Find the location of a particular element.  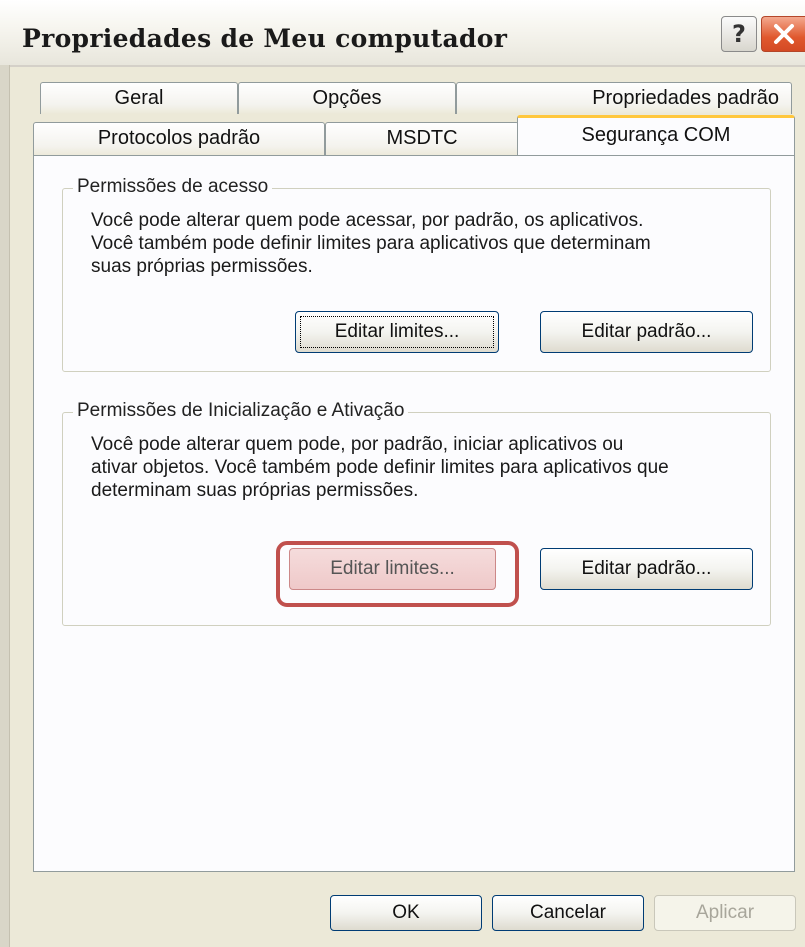

tab-propriedades-padrao: Propriedades padrão is located at coordinates (624, 98).